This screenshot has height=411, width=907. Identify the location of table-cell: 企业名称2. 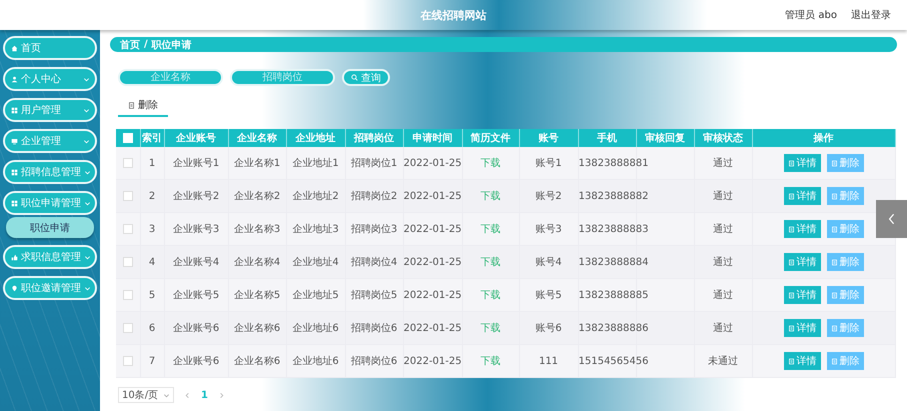
(257, 196).